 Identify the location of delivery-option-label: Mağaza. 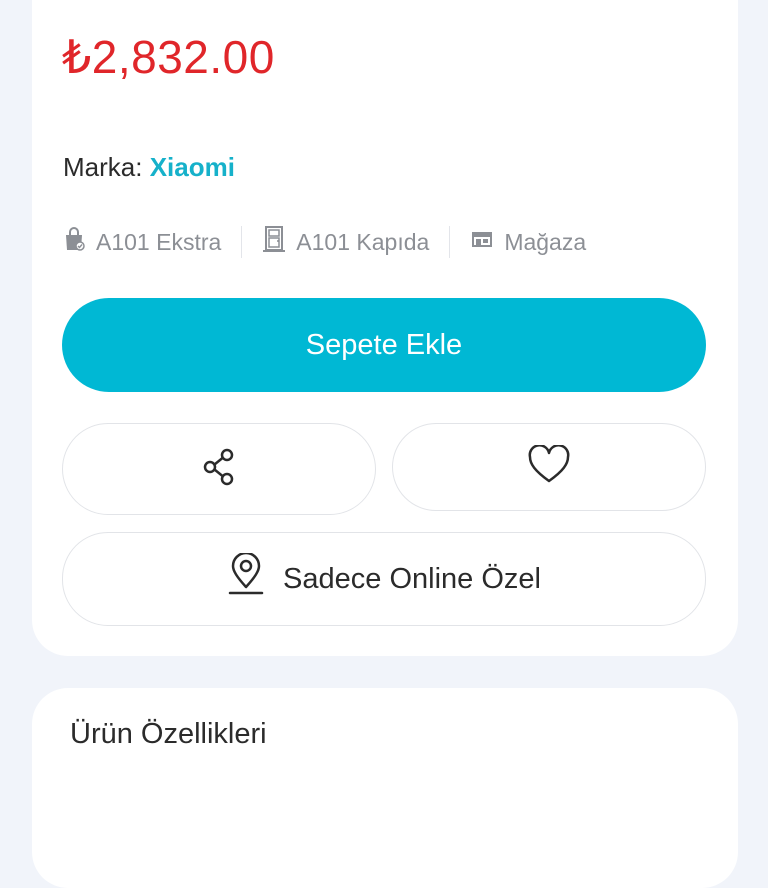
(545, 241).